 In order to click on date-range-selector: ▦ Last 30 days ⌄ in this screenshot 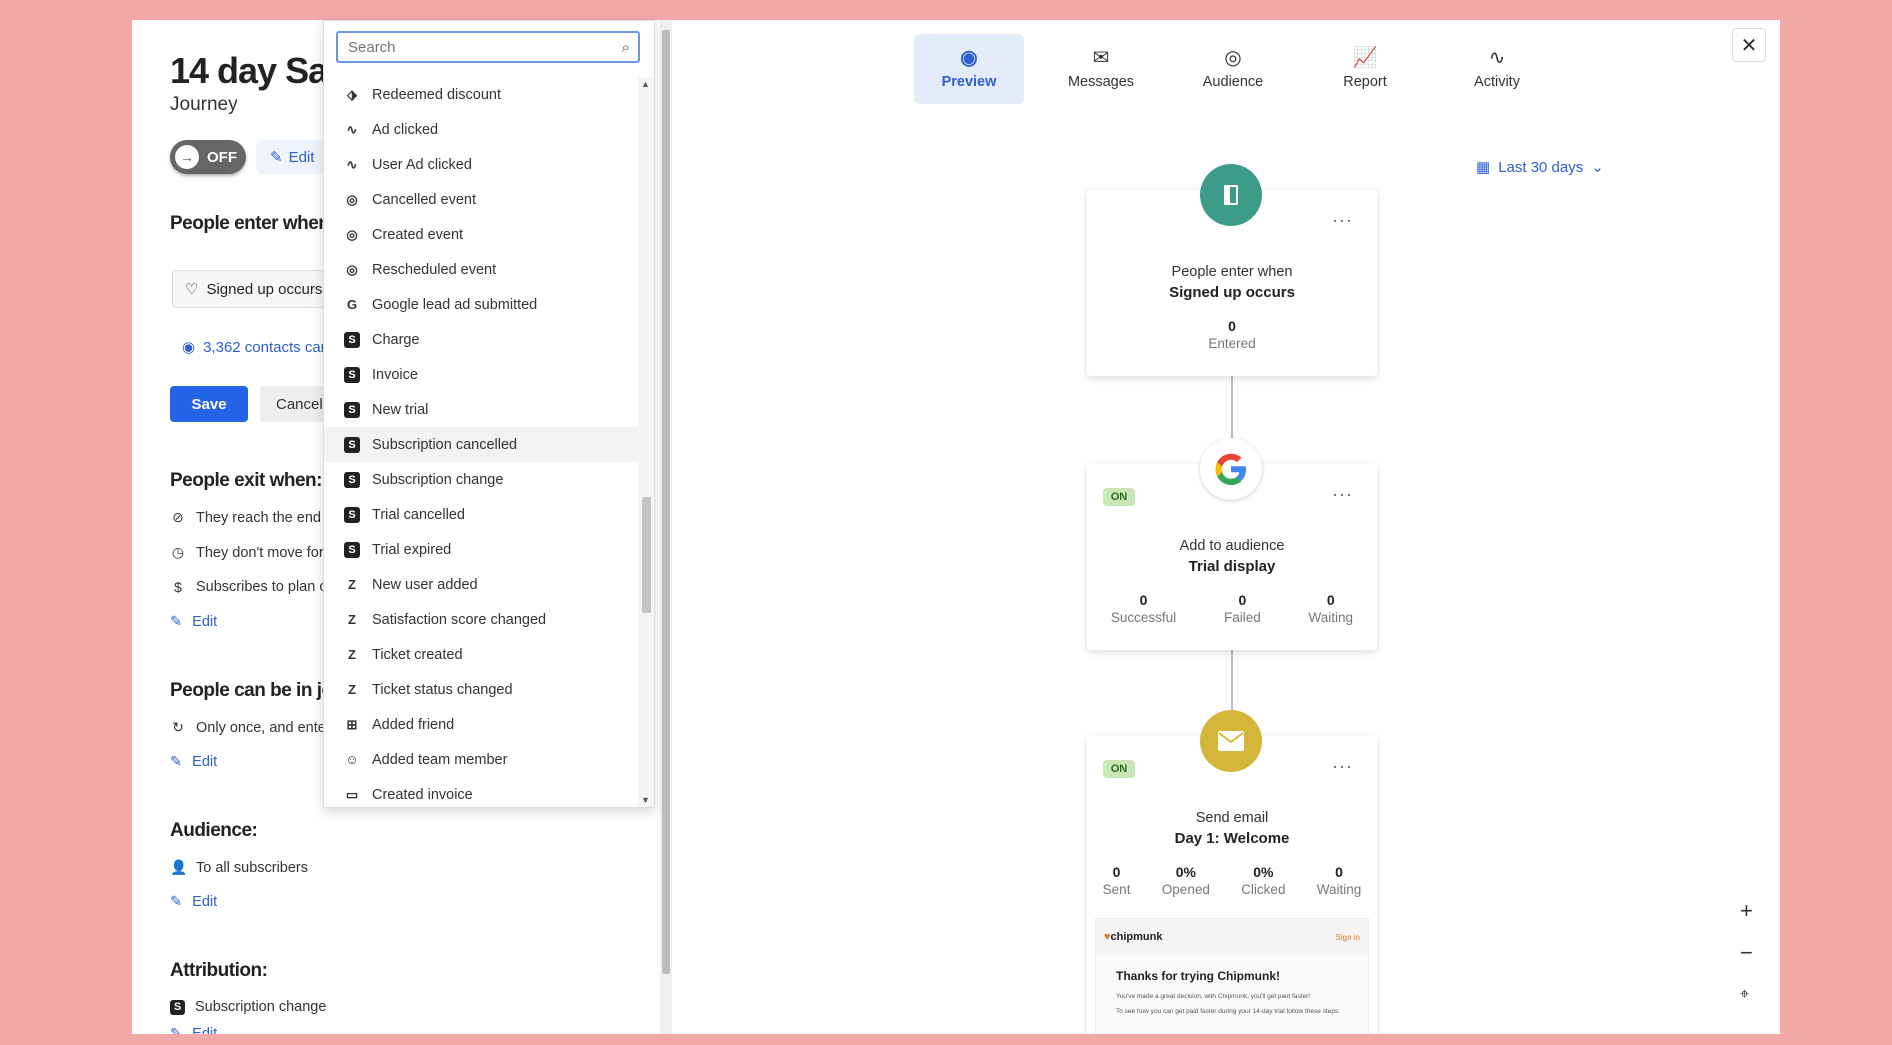, I will do `click(1540, 167)`.